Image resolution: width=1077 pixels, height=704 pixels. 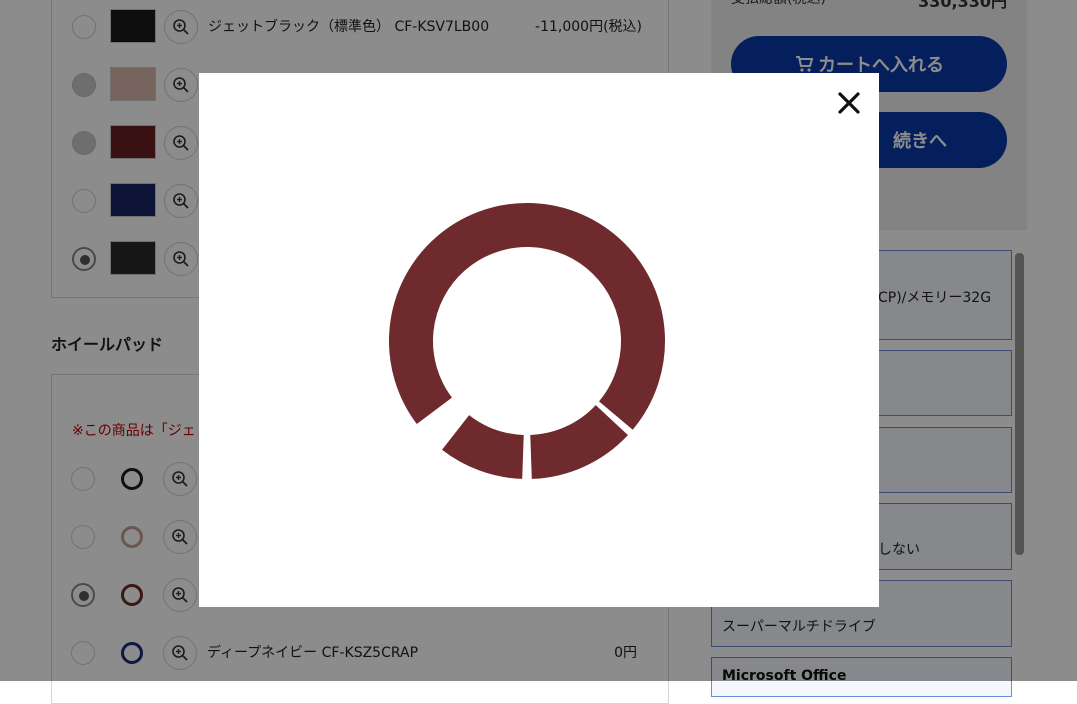 I want to click on wheel-pad-ring, so click(x=527, y=341).